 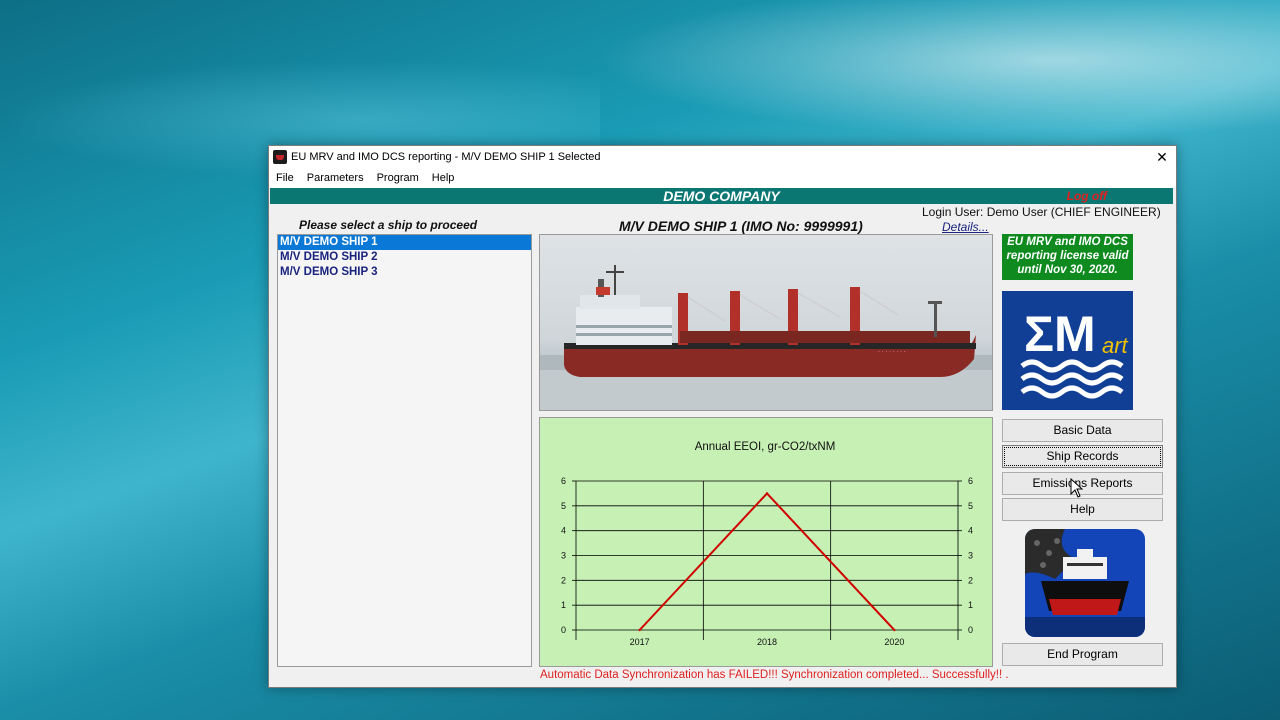 What do you see at coordinates (388, 225) in the screenshot?
I see `ship-select-prompt: Please select a ship to proceed` at bounding box center [388, 225].